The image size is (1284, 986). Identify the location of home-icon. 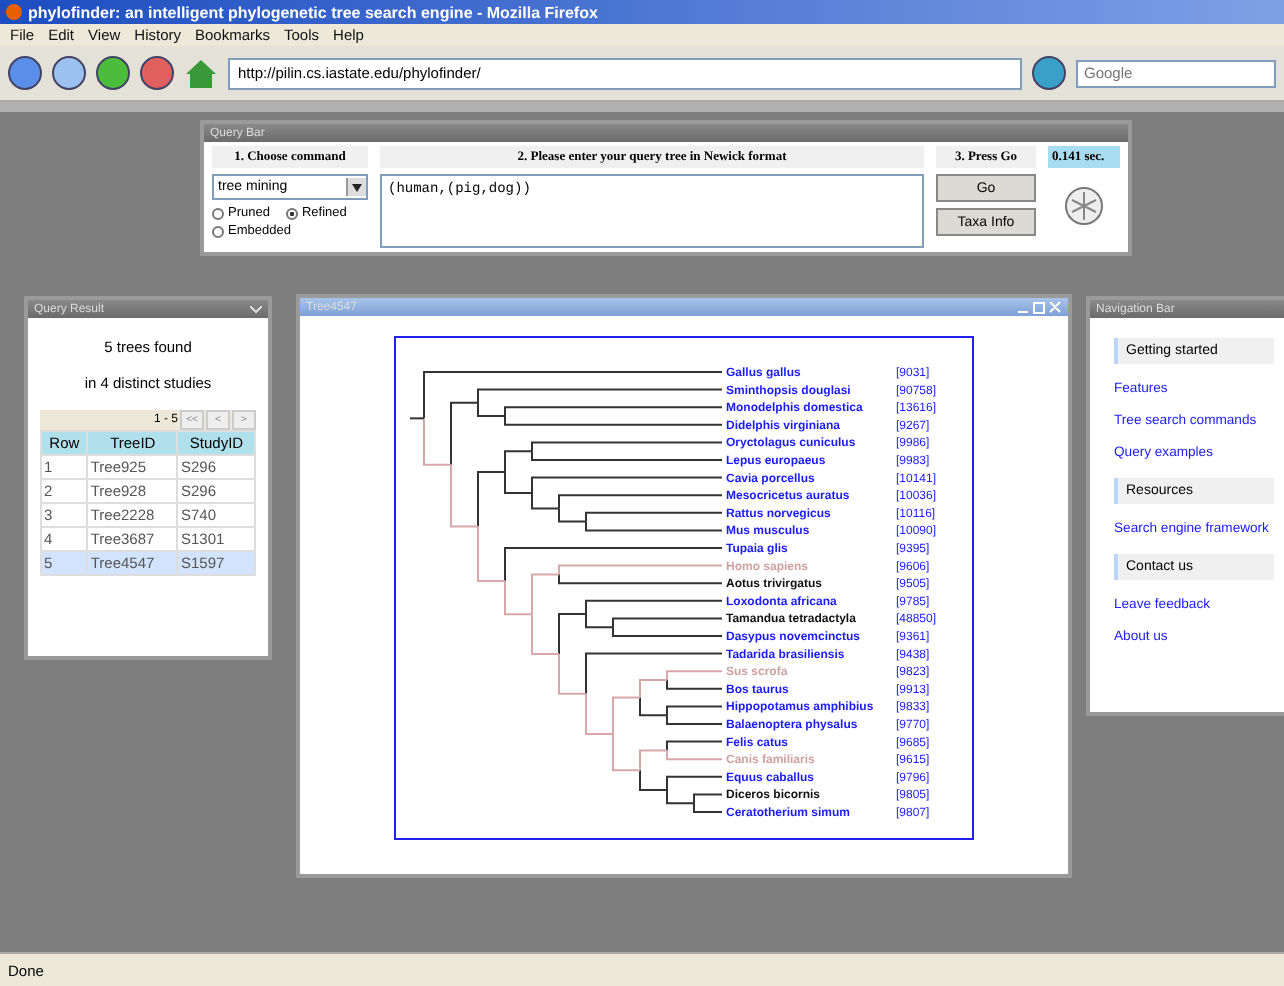
(201, 73).